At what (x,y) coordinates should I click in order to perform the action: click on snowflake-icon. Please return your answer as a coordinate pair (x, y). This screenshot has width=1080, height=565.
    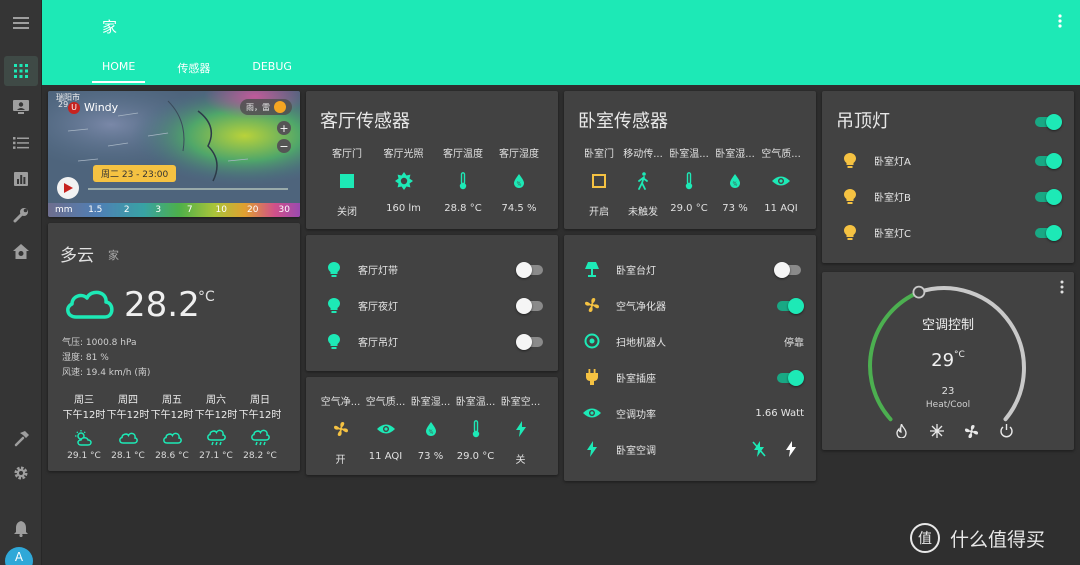
    Looking at the image, I should click on (936, 431).